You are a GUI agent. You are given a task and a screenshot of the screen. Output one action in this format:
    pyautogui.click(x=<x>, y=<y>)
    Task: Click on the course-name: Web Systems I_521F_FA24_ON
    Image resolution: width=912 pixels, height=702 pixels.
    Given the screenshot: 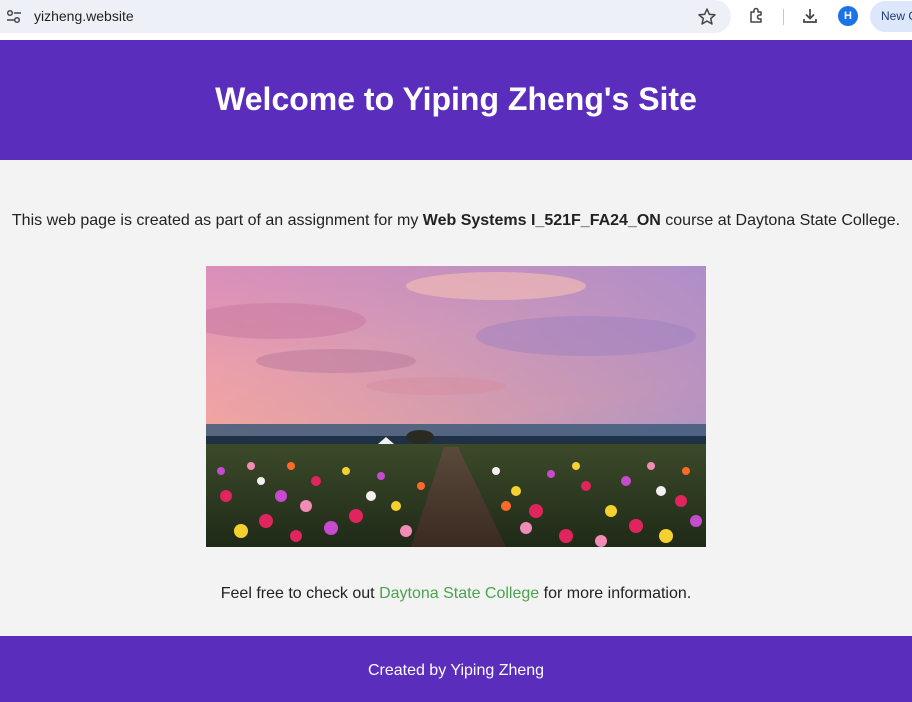 What is the action you would take?
    pyautogui.click(x=541, y=220)
    